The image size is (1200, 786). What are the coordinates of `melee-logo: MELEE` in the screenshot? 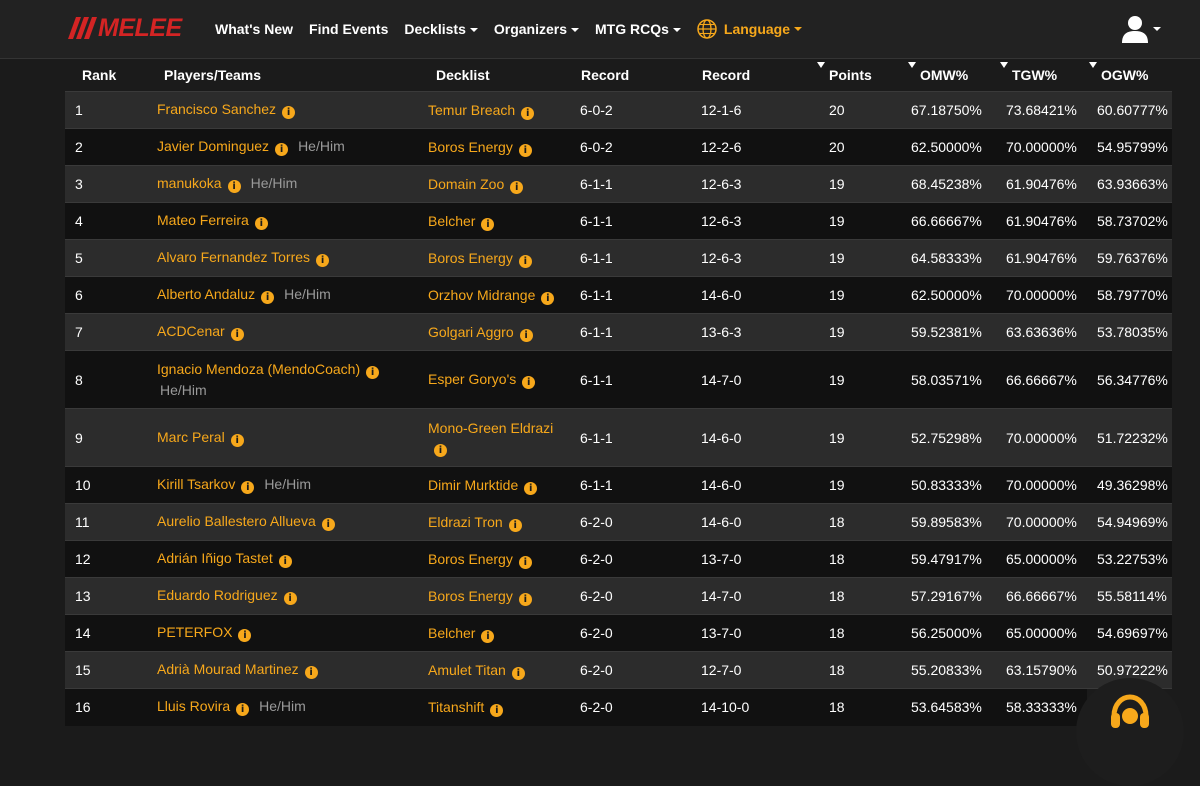 It's located at (130, 29).